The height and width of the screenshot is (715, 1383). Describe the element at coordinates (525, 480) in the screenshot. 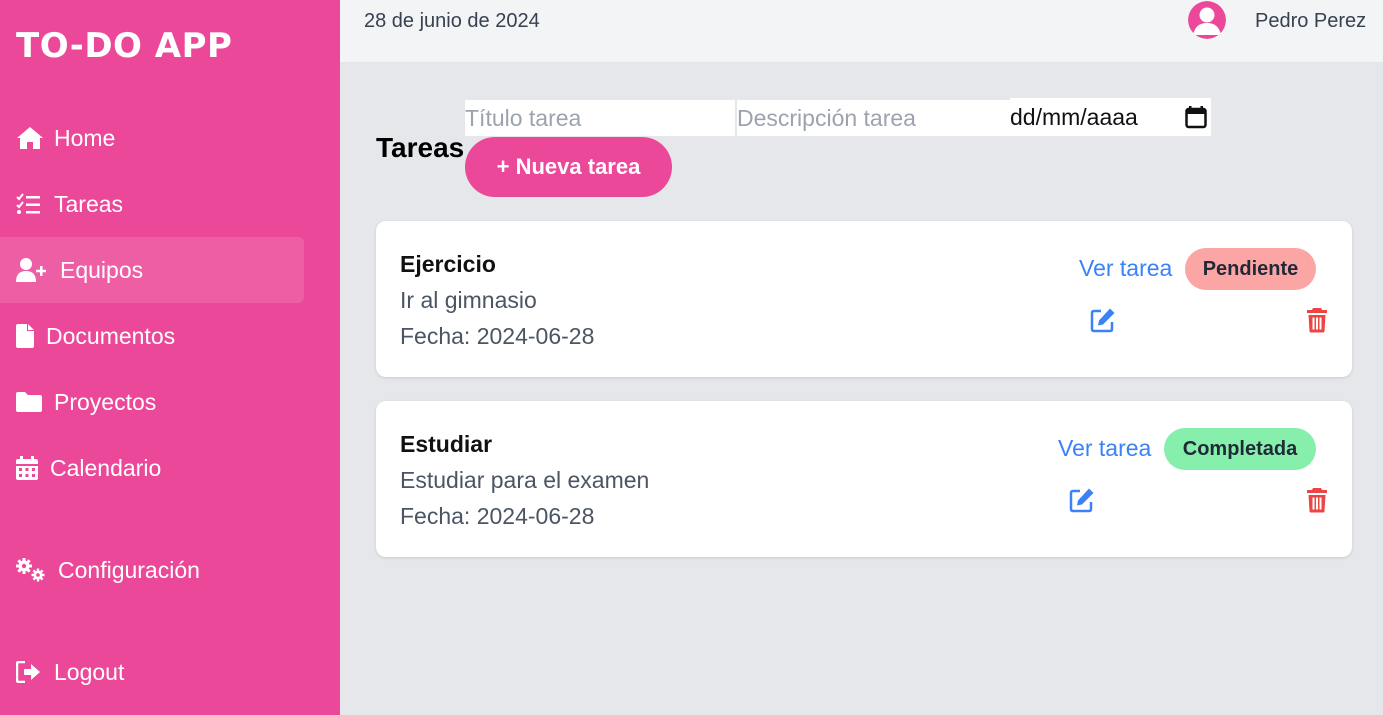

I see `task-description: Estudiar para el examen` at that location.